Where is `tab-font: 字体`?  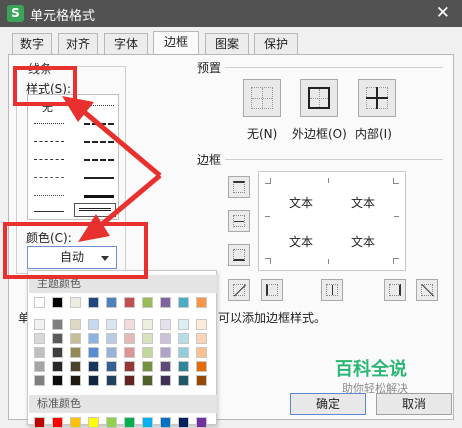
tab-font: 字体 is located at coordinates (126, 43).